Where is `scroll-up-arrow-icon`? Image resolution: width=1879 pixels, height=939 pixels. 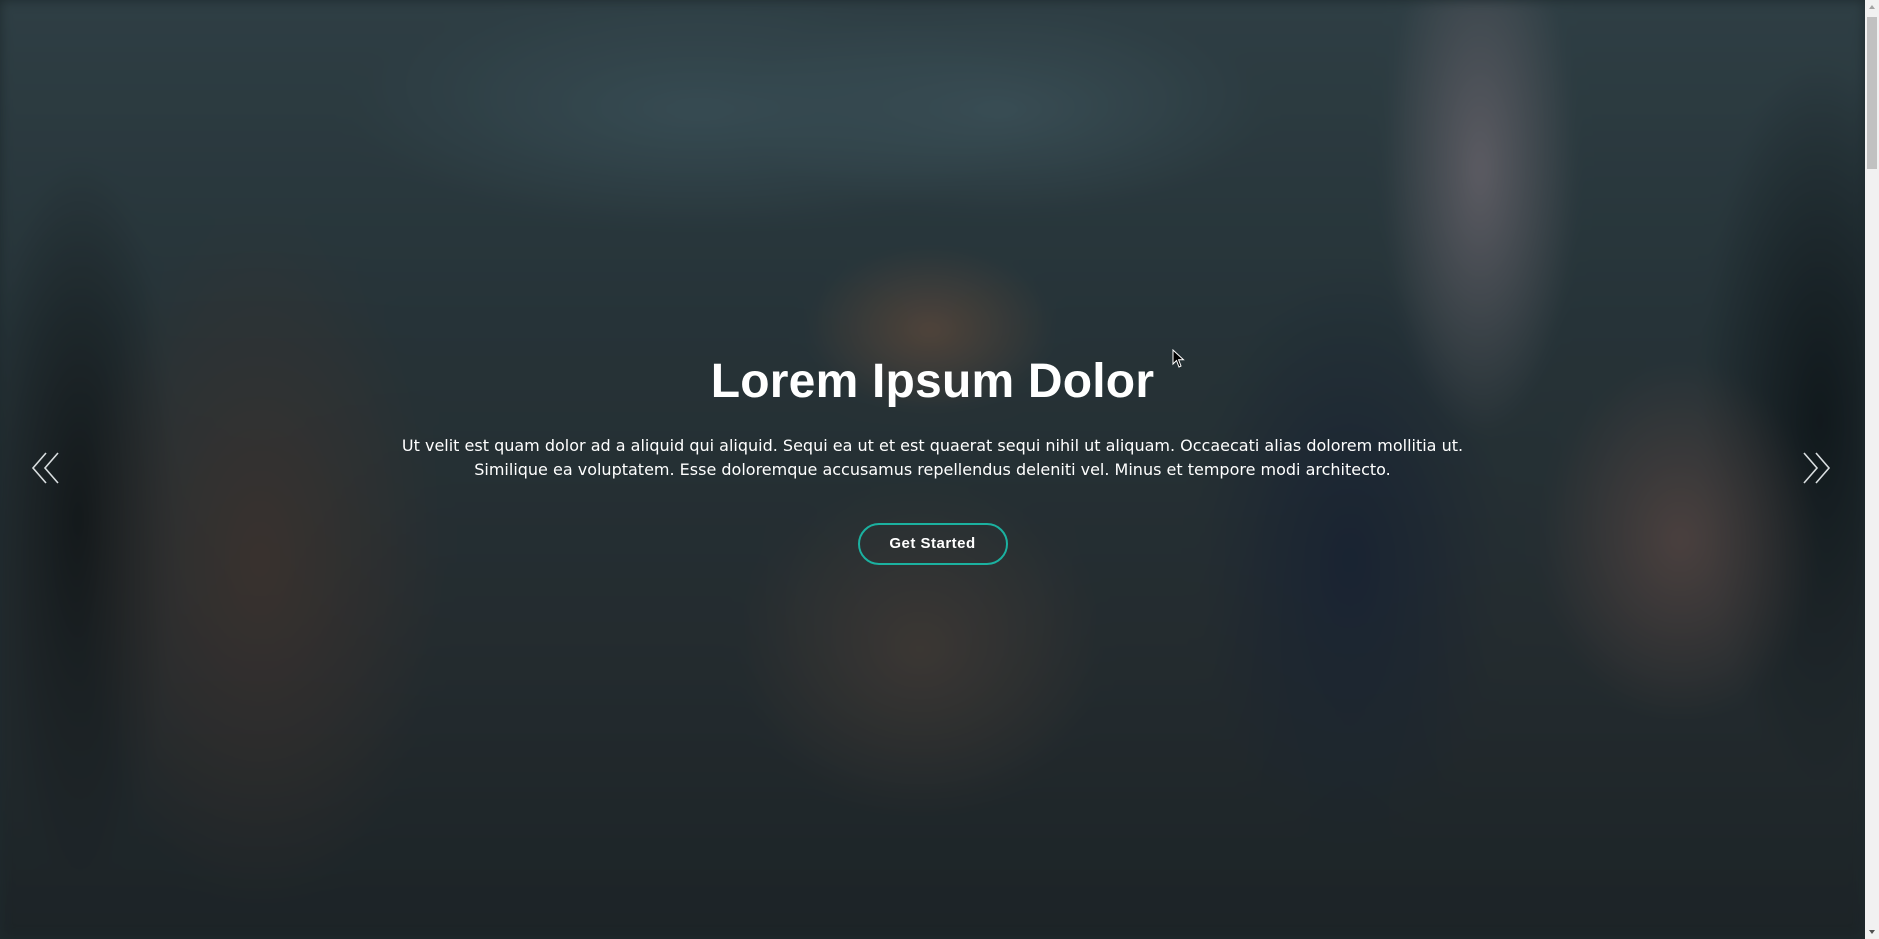
scroll-up-arrow-icon is located at coordinates (1872, 7).